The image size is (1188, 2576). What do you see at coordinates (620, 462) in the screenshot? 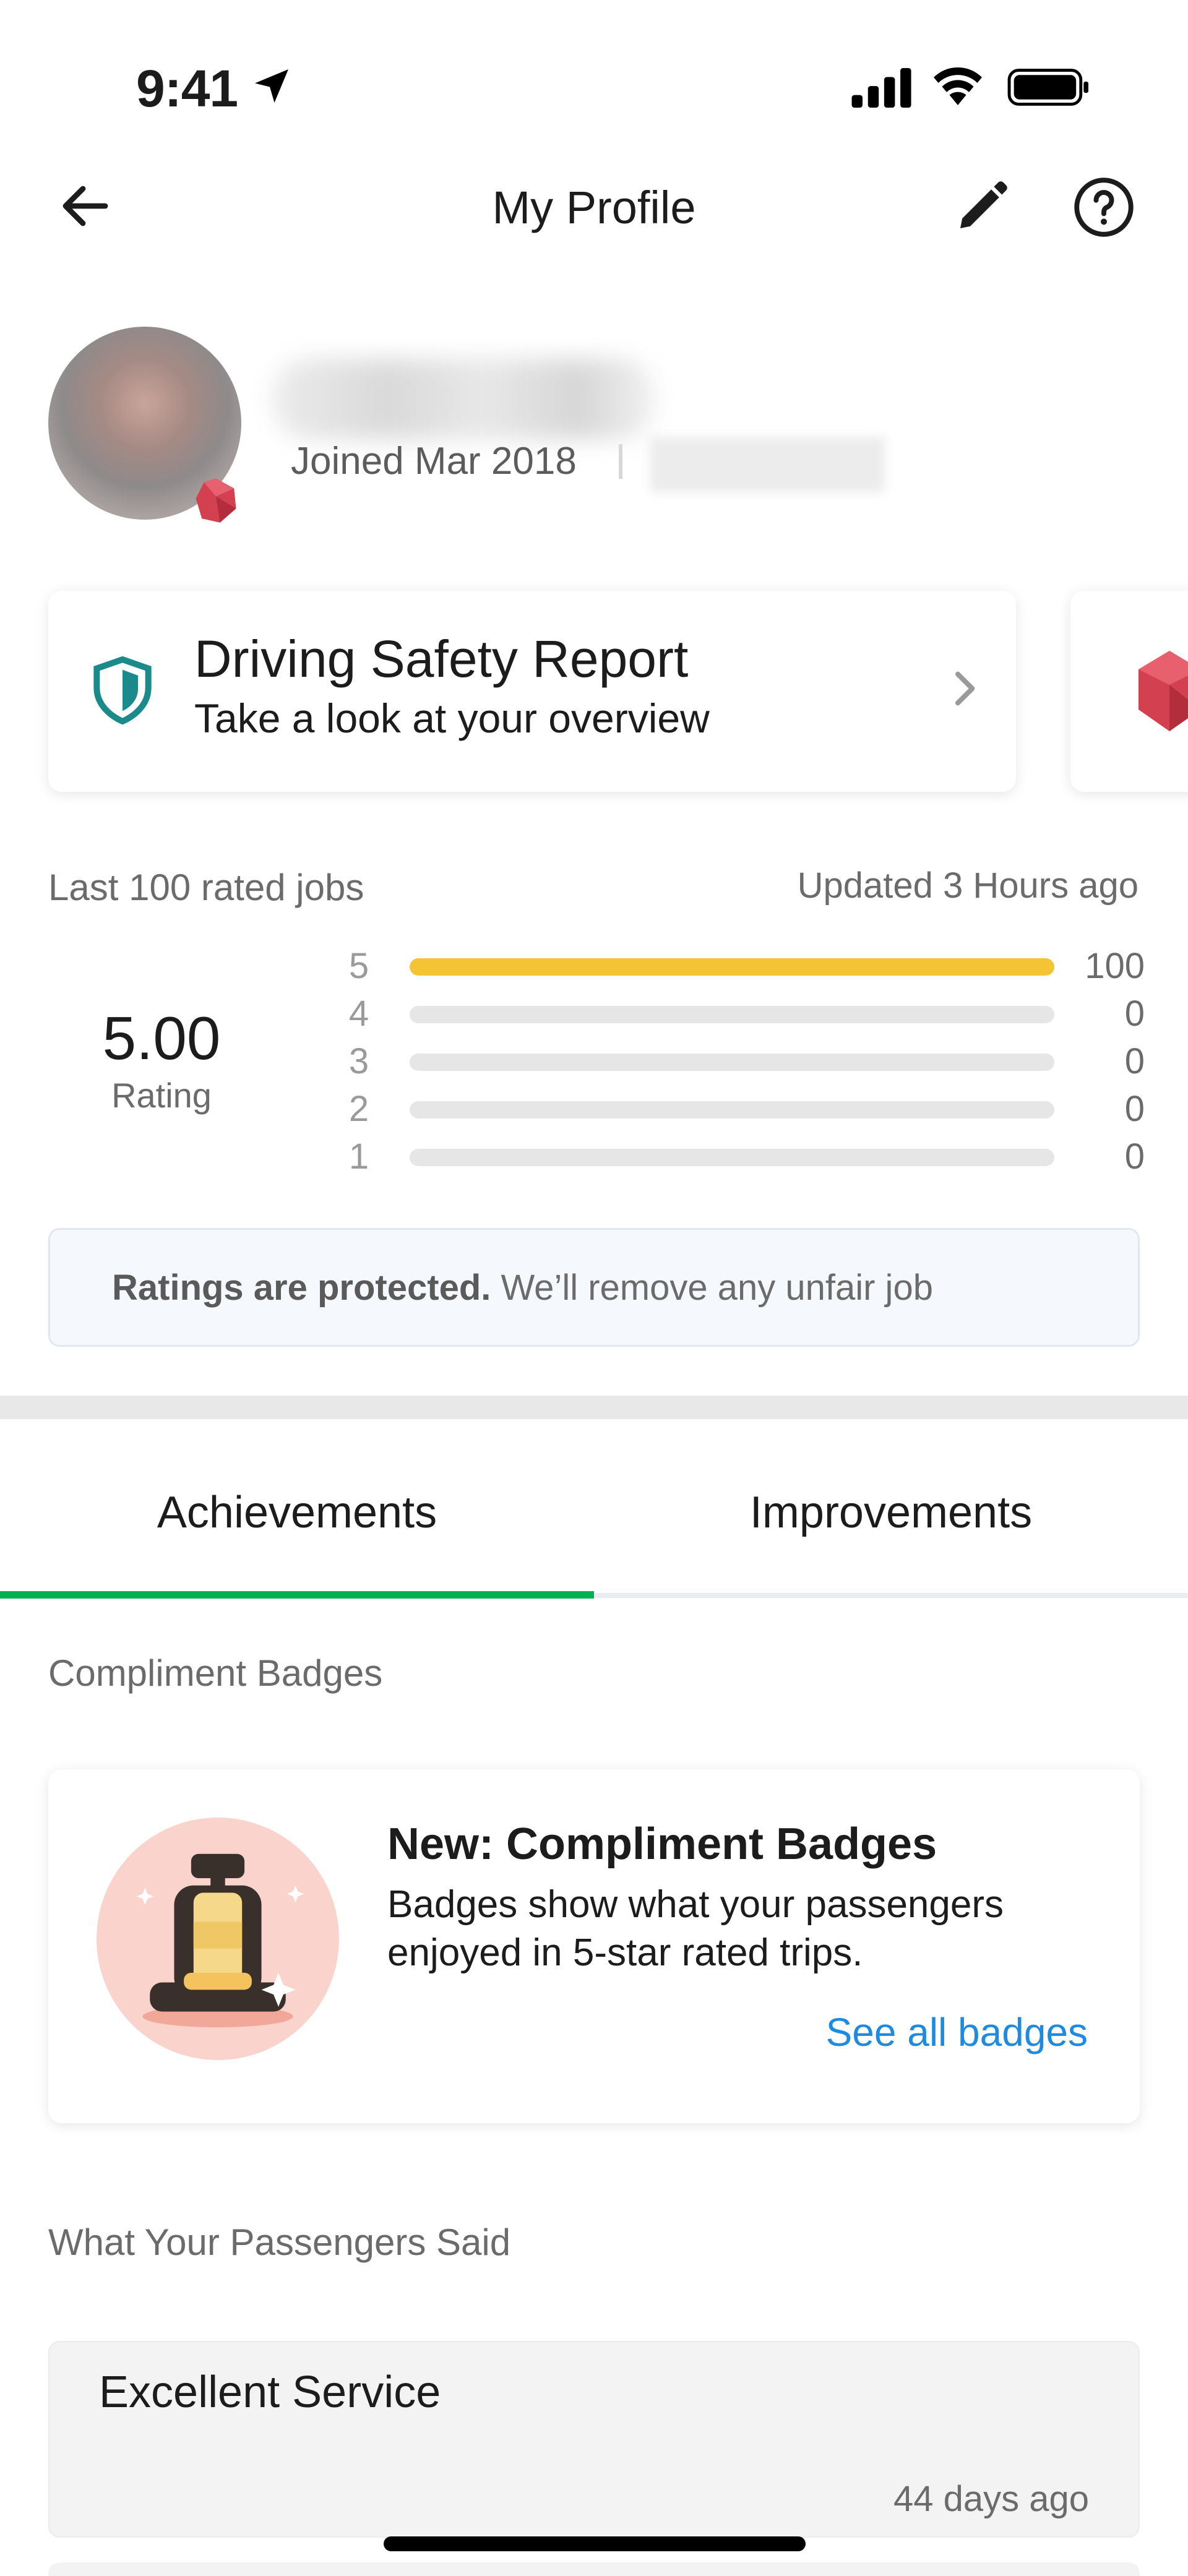
I see `divider` at bounding box center [620, 462].